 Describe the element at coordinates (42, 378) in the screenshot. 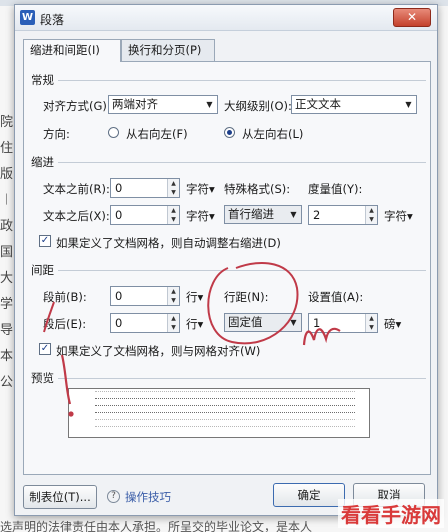

I see `section-preview-title: 预览` at that location.